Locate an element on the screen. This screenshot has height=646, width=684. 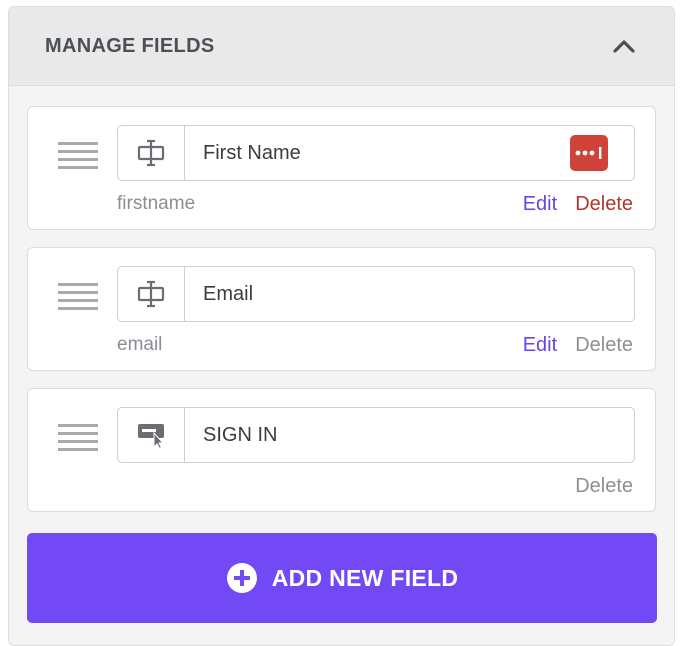
chevron-up-icon is located at coordinates (624, 46).